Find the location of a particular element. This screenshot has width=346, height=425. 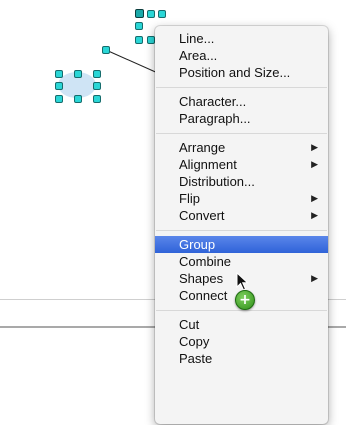

menu-item-label: Convert is located at coordinates (202, 215).